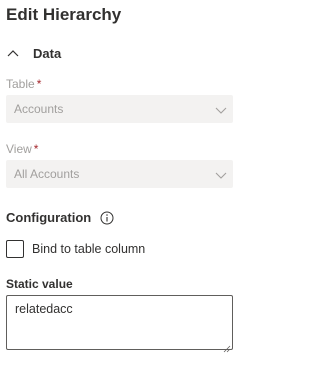  I want to click on view-dropdown-value: All Accounts, so click(47, 174).